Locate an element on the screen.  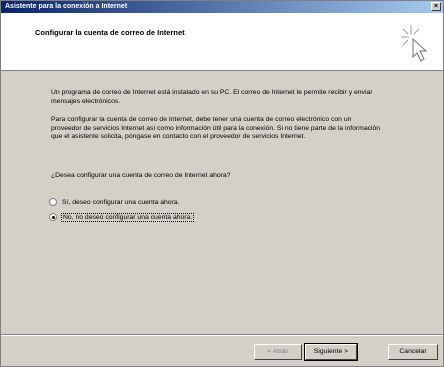
option-yes-label: Sí, deseo configurar una cuenta ahora. is located at coordinates (121, 202).